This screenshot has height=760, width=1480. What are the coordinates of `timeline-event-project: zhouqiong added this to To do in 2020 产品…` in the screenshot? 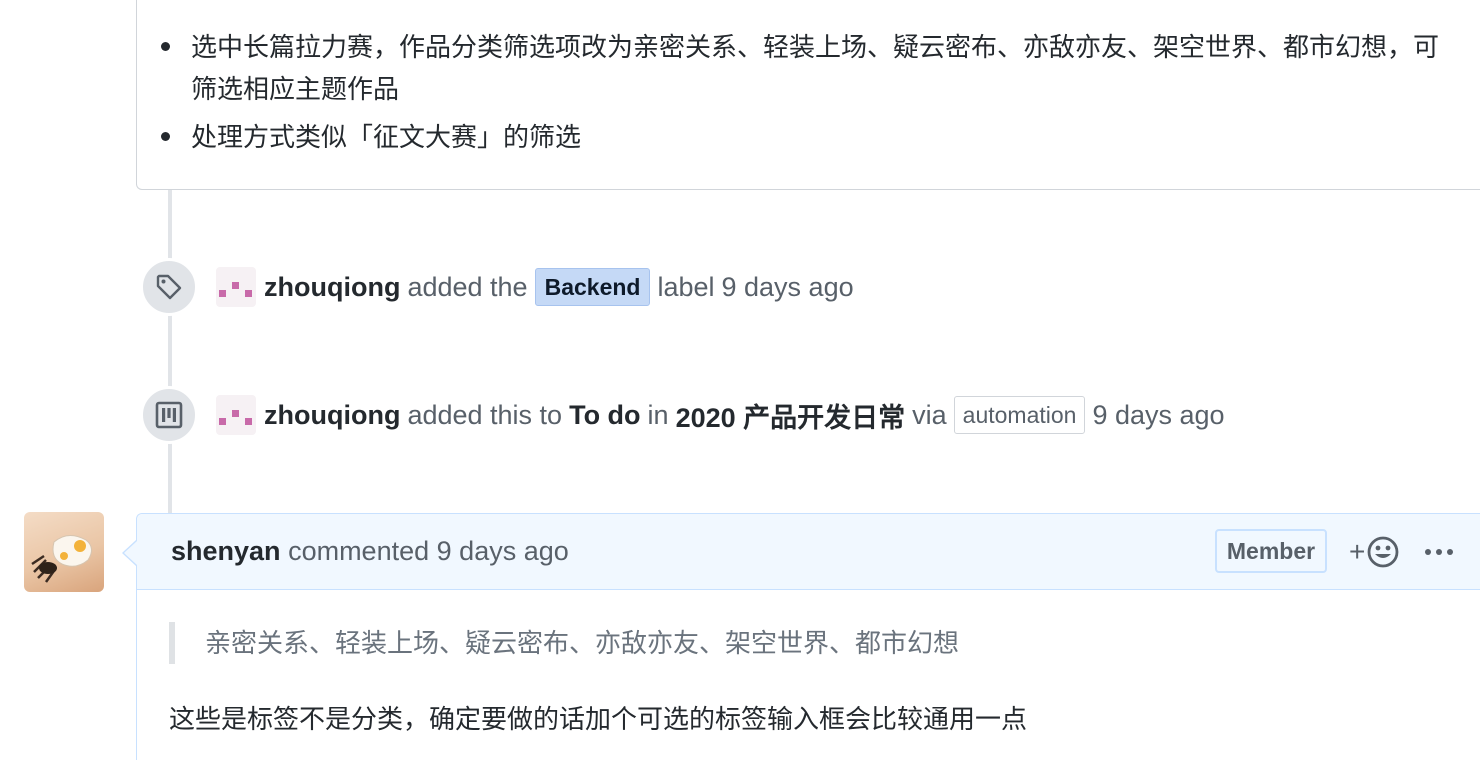 It's located at (682, 415).